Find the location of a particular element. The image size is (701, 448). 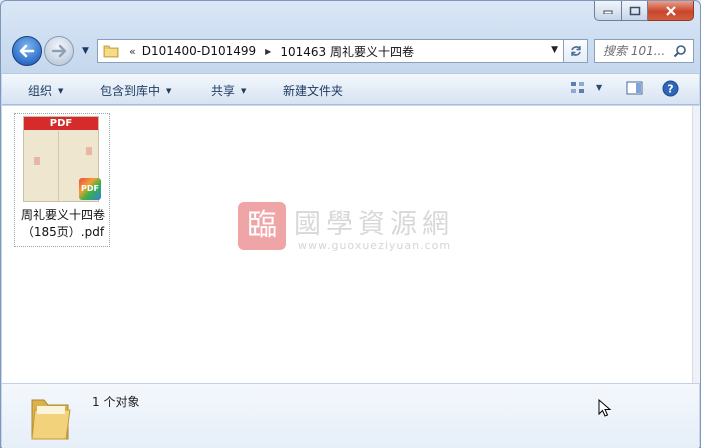

breadcrumb-parent: D101400-D101499 is located at coordinates (199, 51).